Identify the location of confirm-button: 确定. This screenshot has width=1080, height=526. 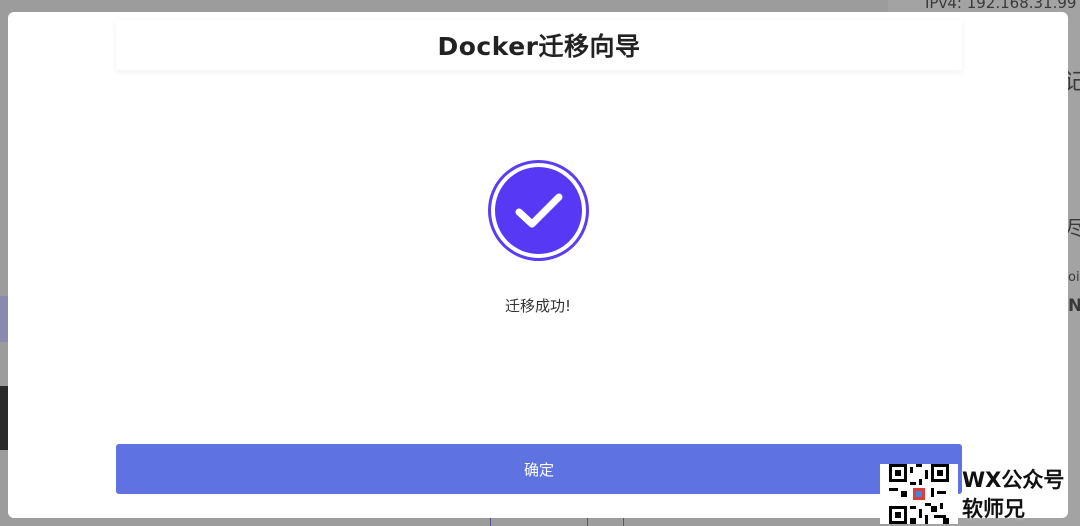
(539, 469).